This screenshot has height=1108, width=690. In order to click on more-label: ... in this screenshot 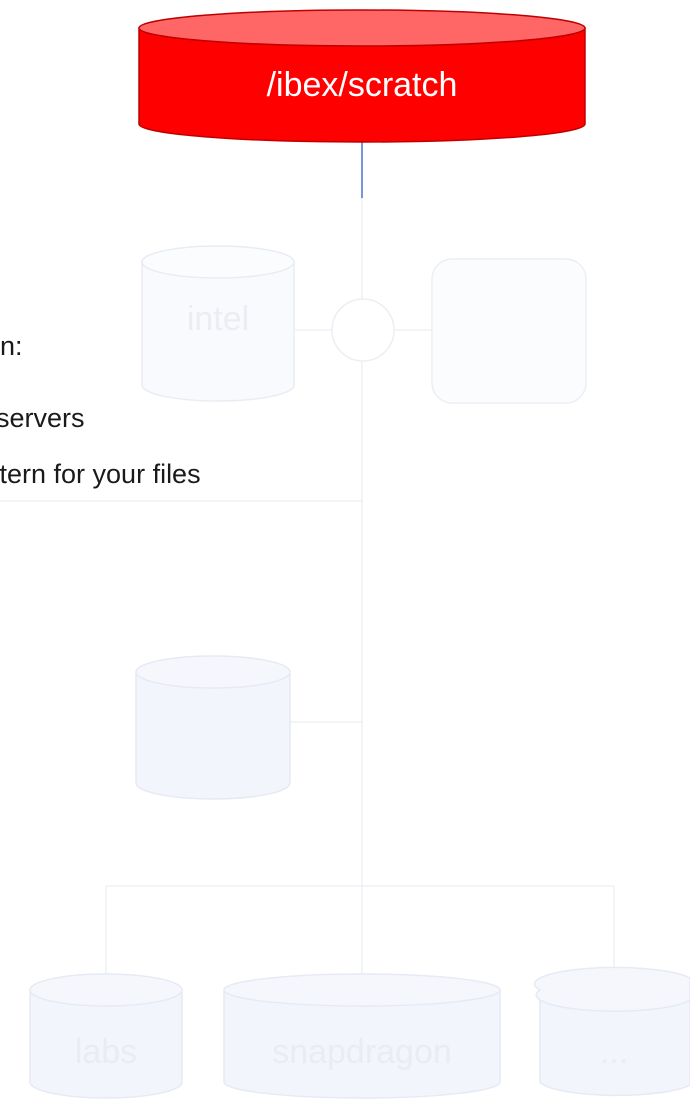, I will do `click(614, 1052)`.